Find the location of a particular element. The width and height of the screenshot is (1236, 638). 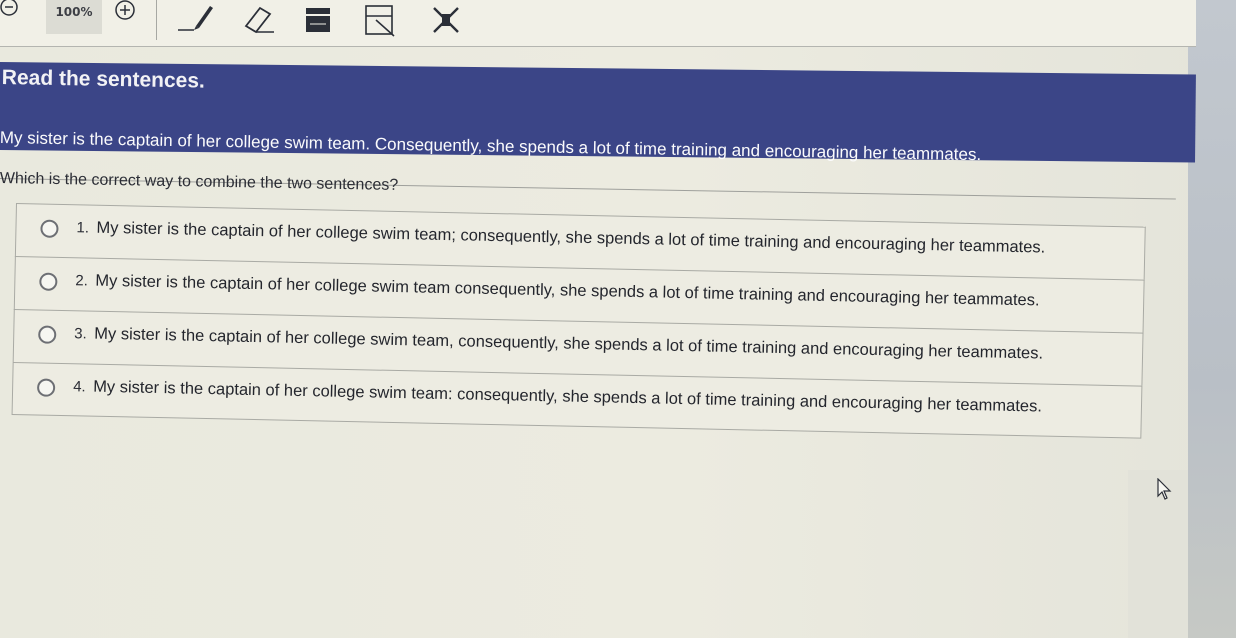

option-number: 4. is located at coordinates (79, 387).